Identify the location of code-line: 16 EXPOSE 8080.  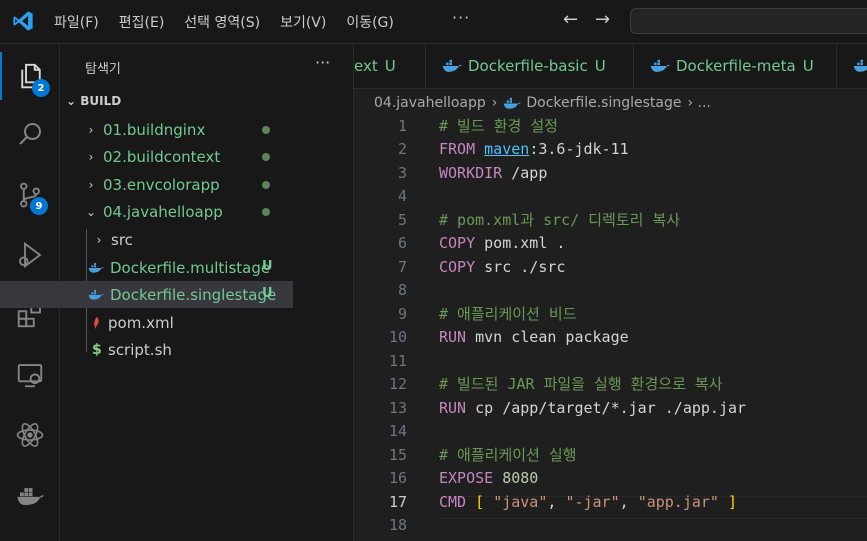
(610, 479).